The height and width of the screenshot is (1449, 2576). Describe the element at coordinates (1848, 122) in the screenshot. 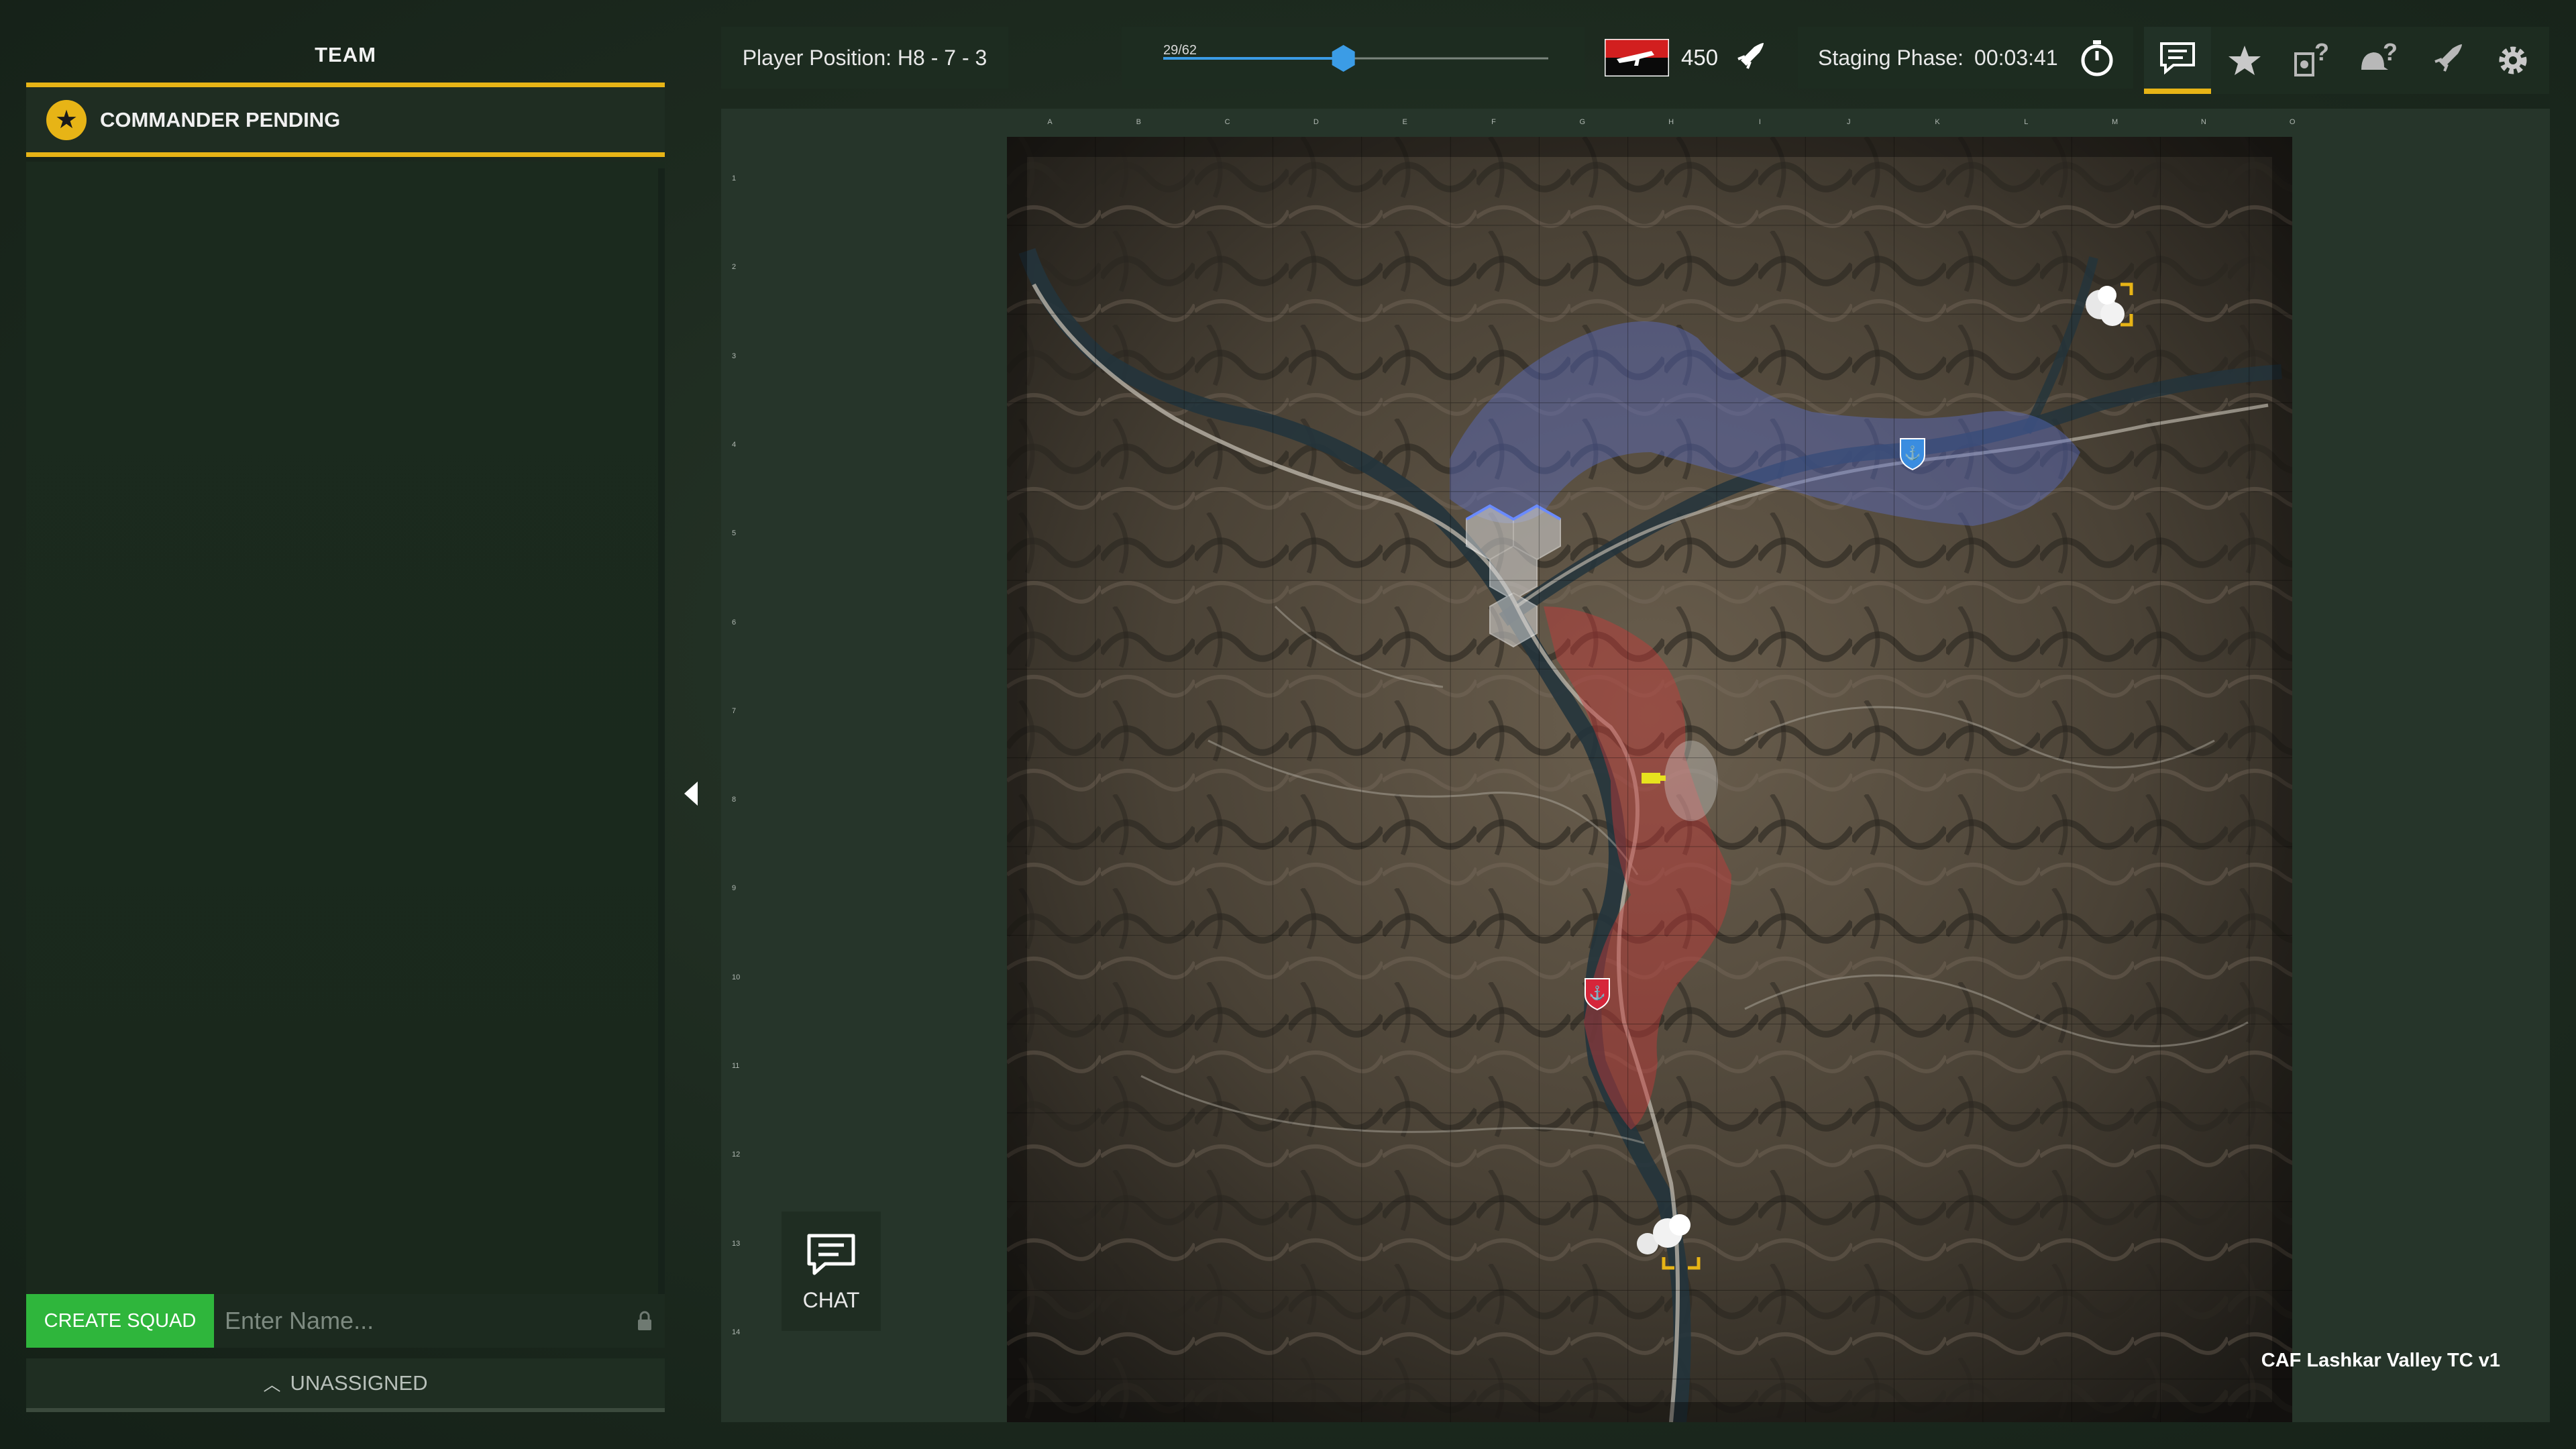

I see `grid-column-label: J` at that location.